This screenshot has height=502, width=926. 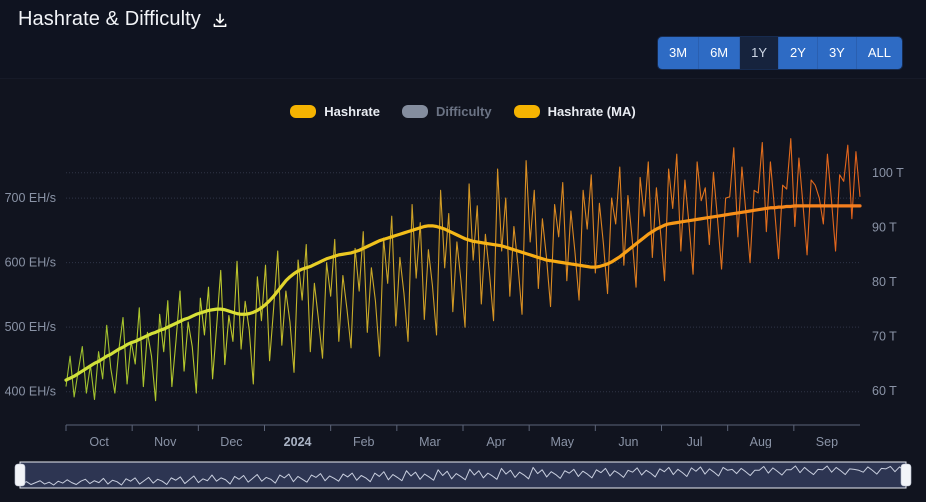 What do you see at coordinates (352, 111) in the screenshot?
I see `legend-label-hashrate: Hashrate` at bounding box center [352, 111].